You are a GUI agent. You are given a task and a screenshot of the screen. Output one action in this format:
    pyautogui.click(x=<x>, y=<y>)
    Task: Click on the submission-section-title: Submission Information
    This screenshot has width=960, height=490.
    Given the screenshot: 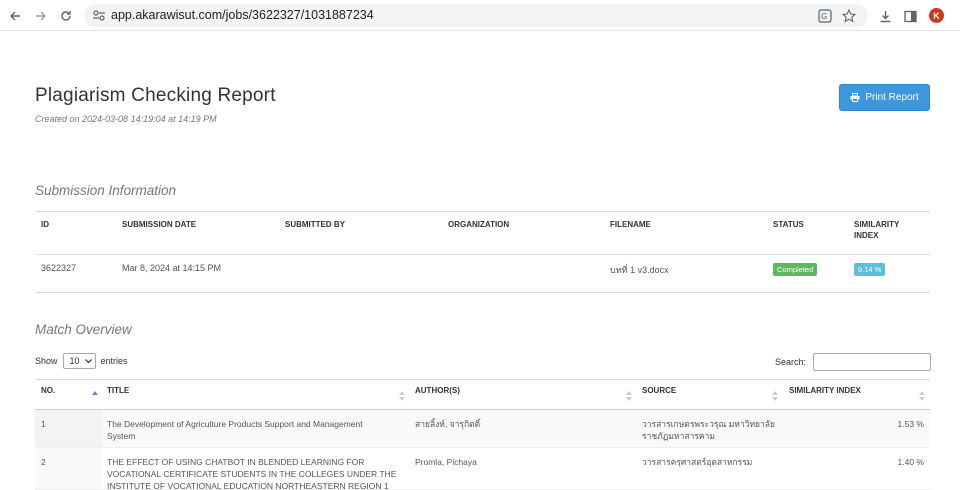 What is the action you would take?
    pyautogui.click(x=106, y=190)
    